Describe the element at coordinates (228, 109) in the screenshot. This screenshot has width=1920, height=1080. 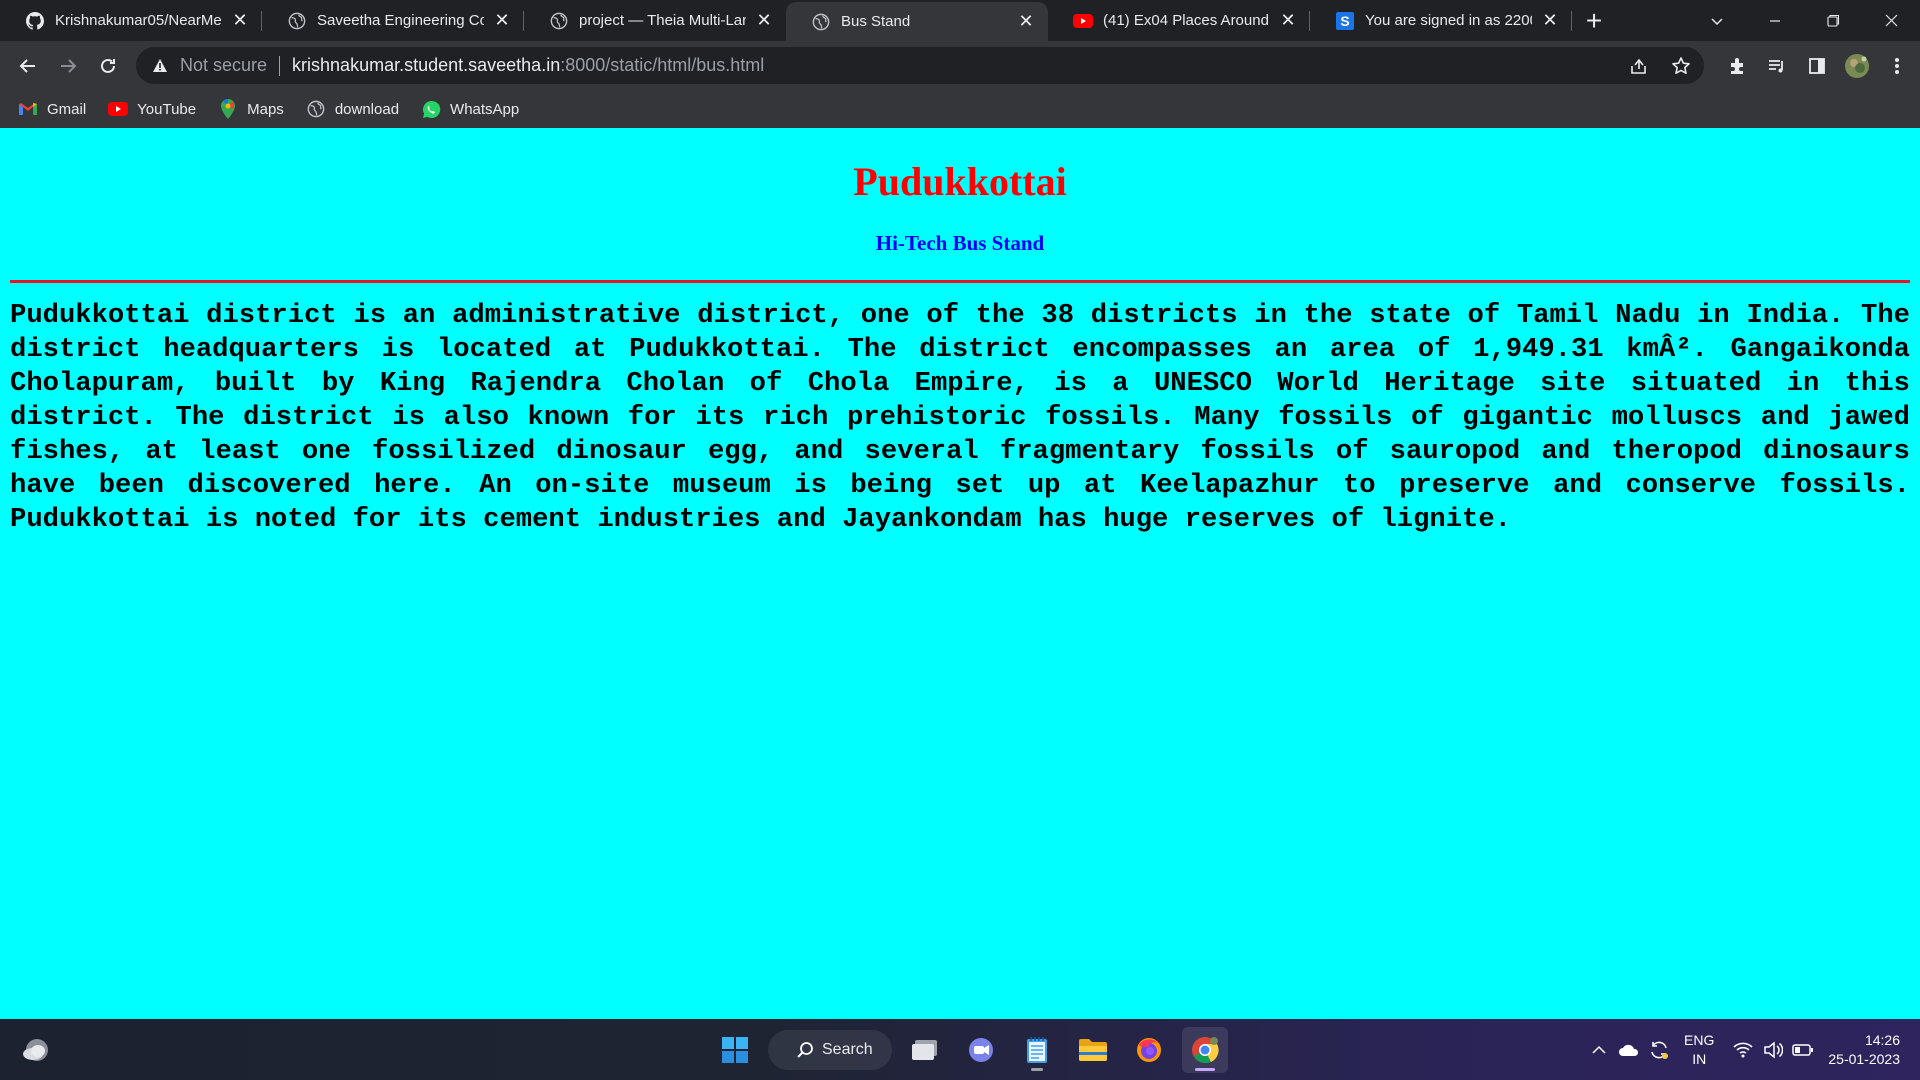
I see `maps-icon` at that location.